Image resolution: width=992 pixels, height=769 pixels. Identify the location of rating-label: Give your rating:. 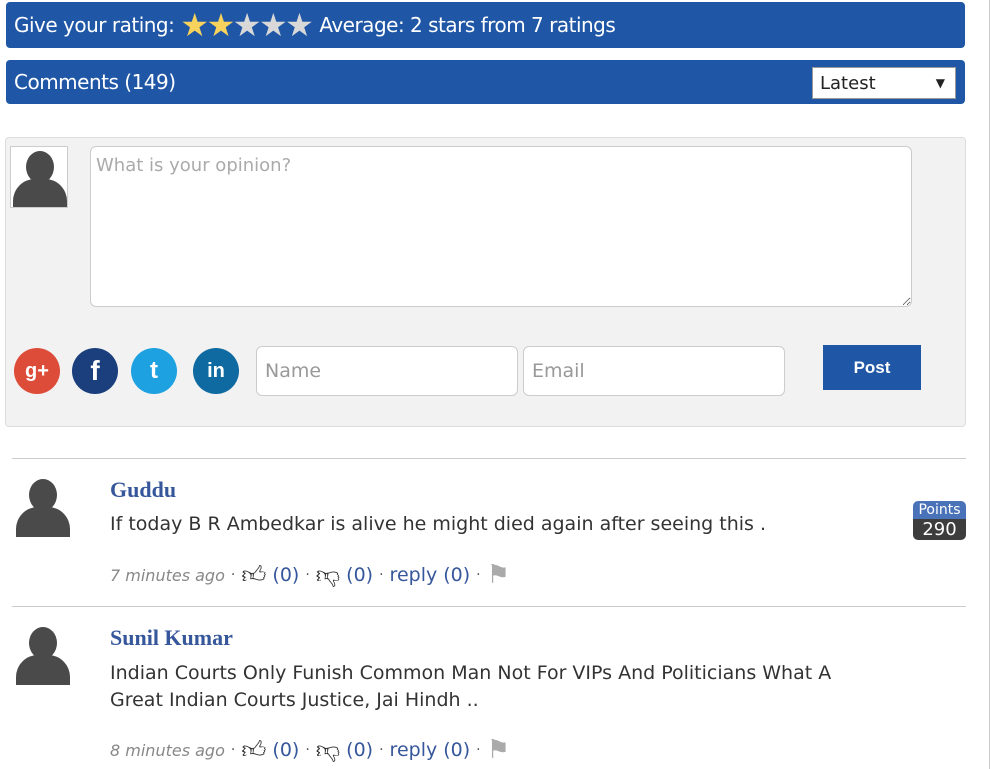
(94, 25).